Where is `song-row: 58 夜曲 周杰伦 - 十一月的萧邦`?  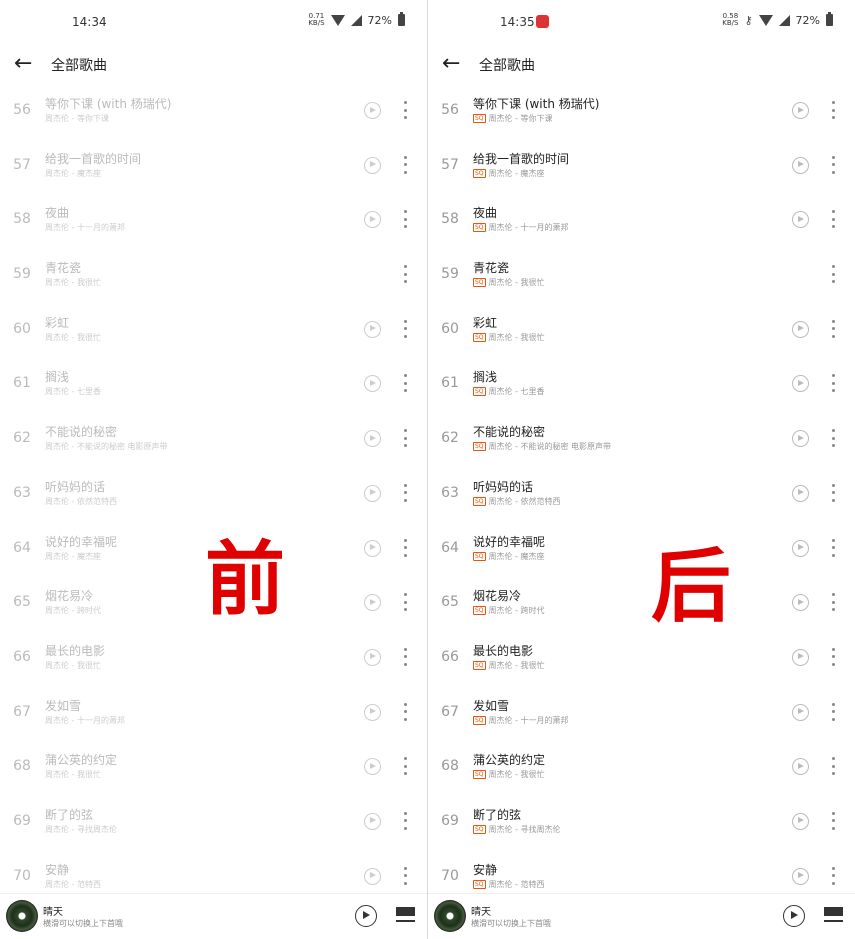
song-row: 58 夜曲 周杰伦 - 十一月的萧邦 is located at coordinates (213, 218).